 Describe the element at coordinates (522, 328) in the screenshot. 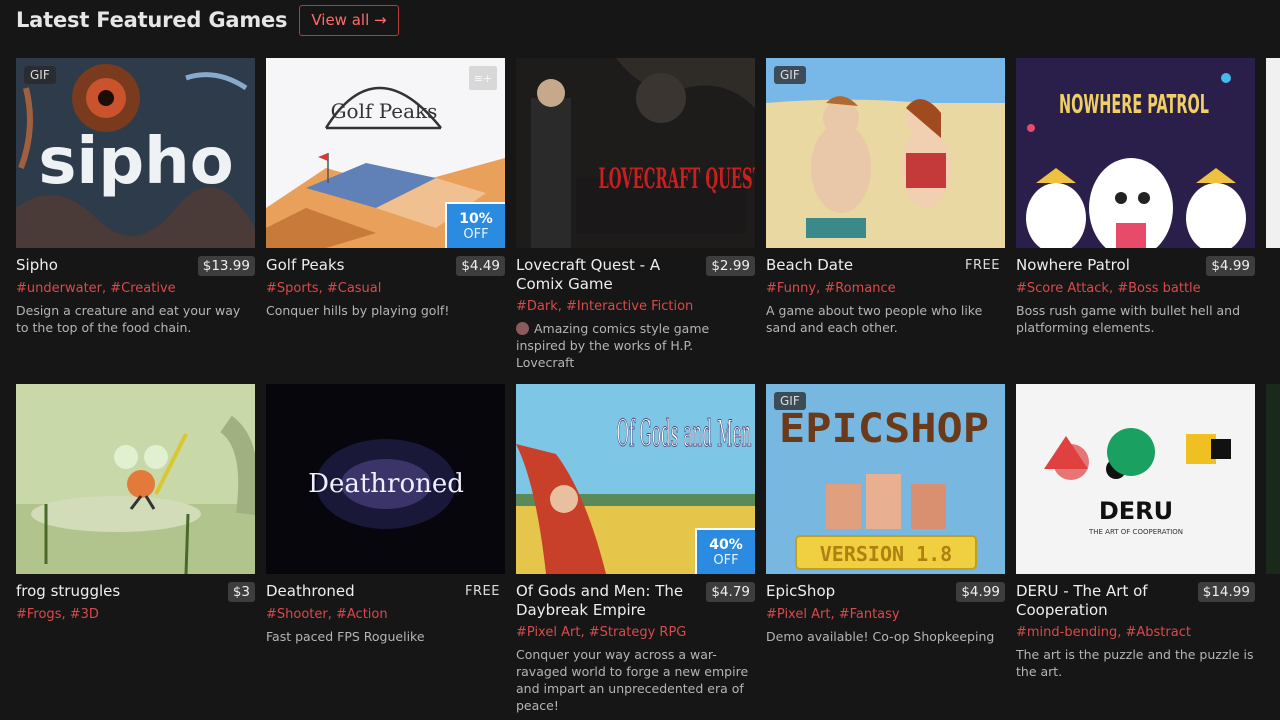

I see `creator-avatar-icon` at that location.